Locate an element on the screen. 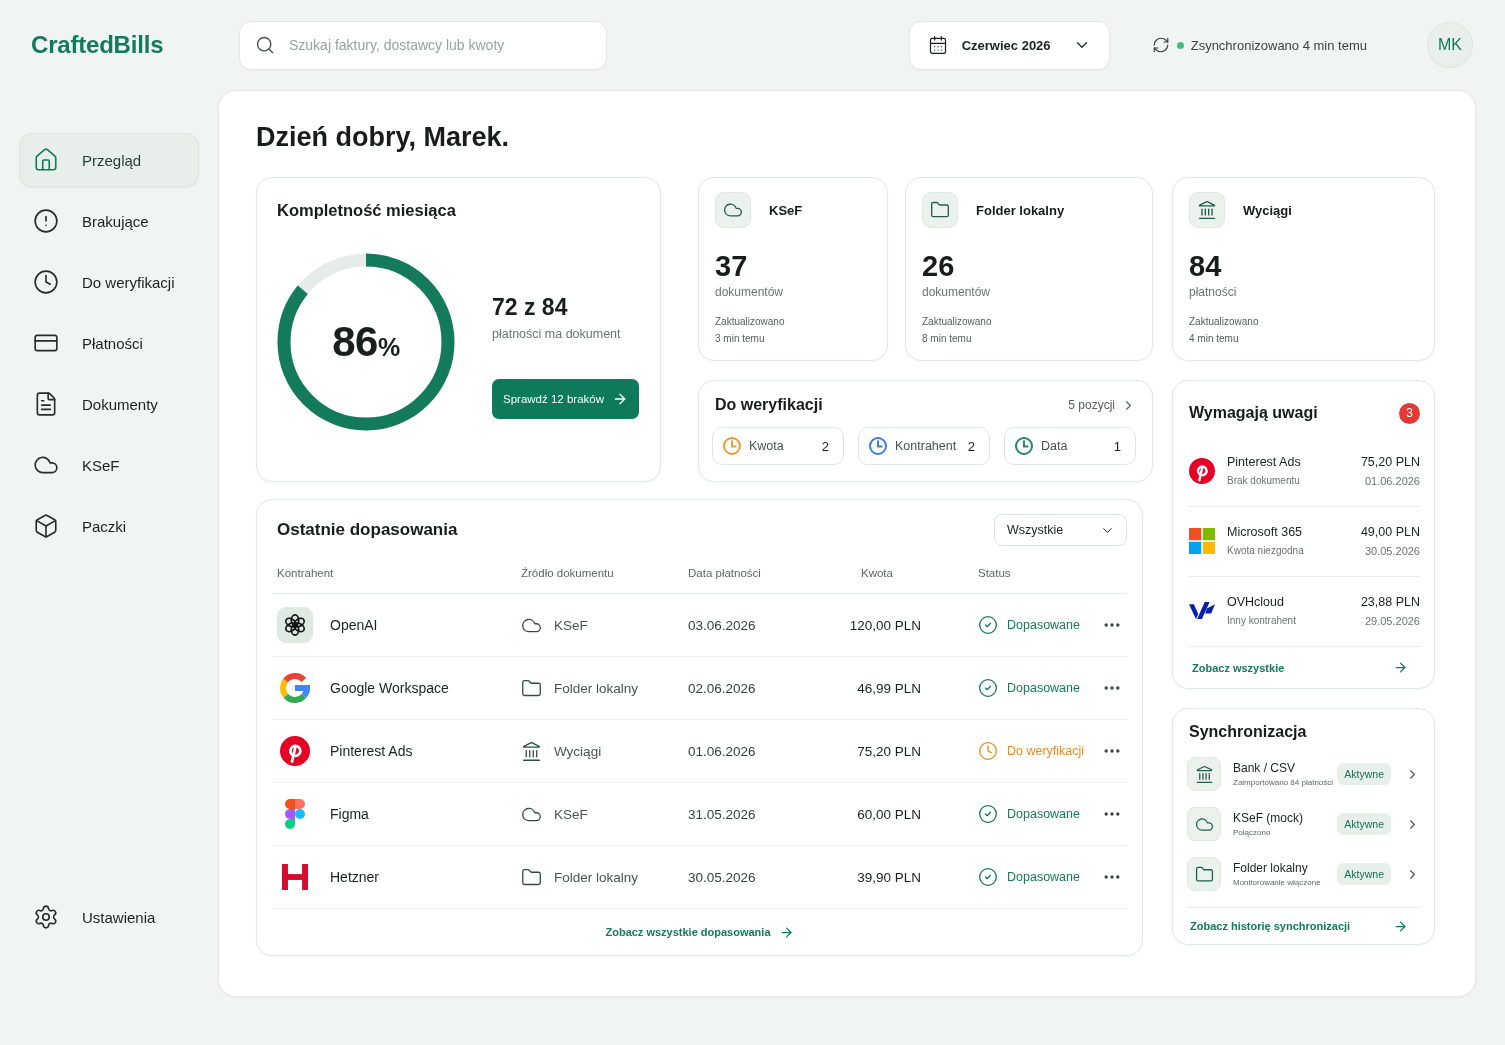 Image resolution: width=1505 pixels, height=1045 pixels. source-name: Wyciągi is located at coordinates (578, 751).